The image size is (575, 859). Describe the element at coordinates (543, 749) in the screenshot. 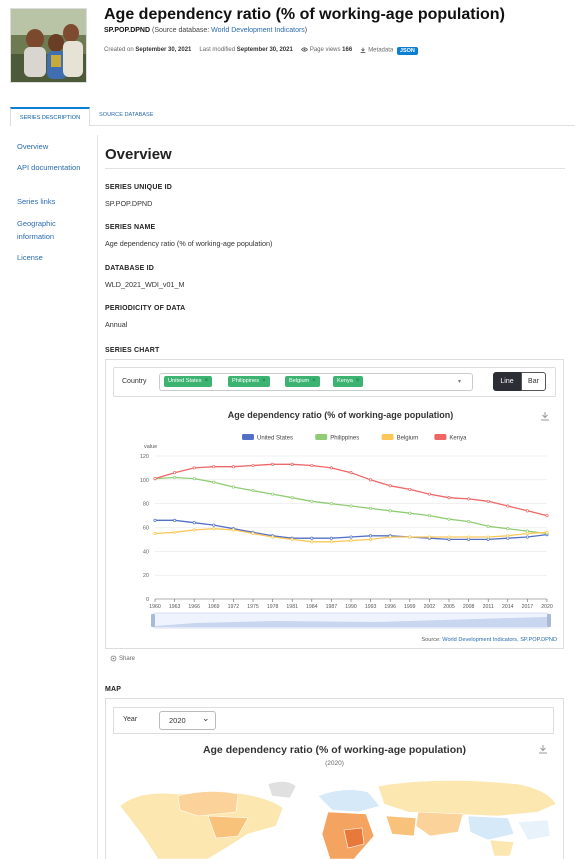

I see `map-download-icon` at that location.